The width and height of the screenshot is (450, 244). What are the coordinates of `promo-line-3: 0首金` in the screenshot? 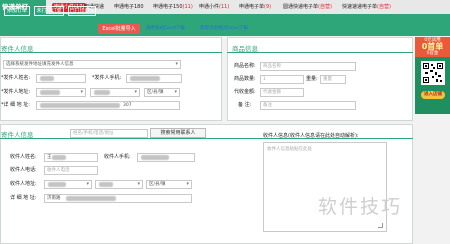 It's located at (432, 53).